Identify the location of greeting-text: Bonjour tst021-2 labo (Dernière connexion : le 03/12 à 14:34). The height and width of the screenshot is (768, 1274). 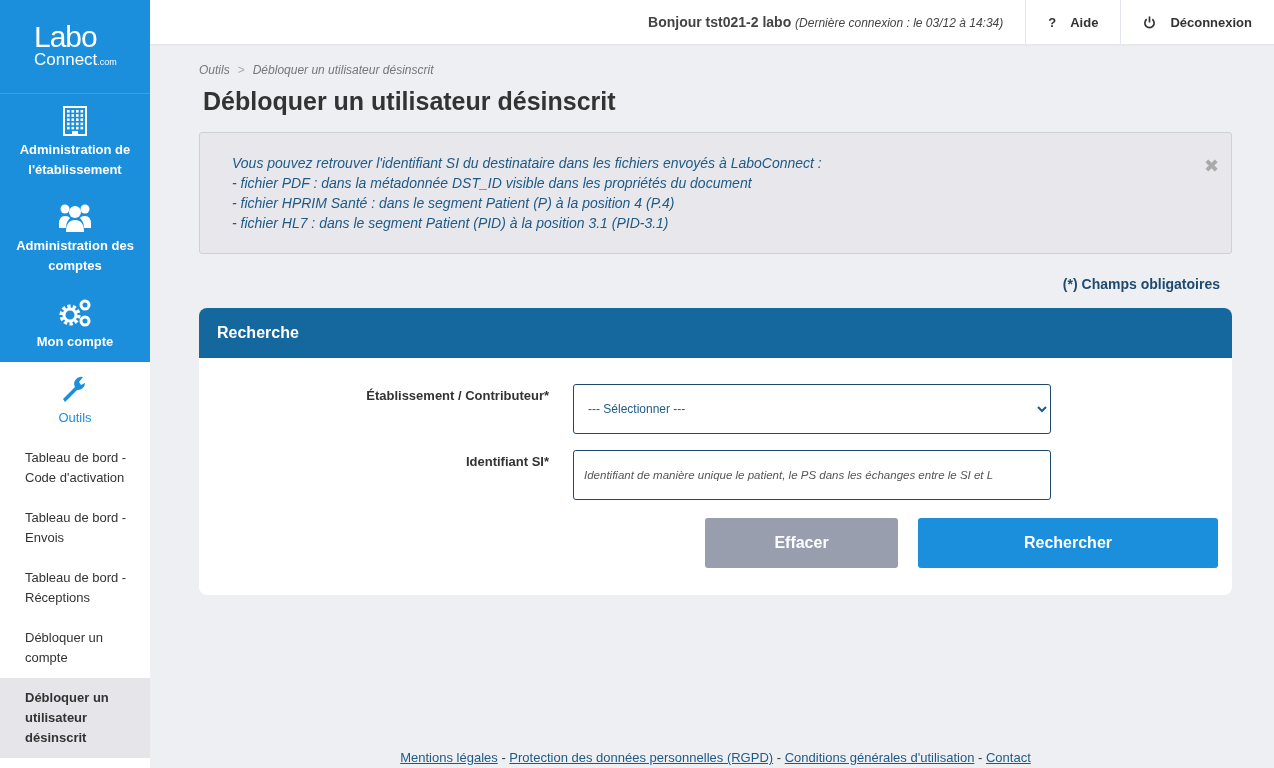
(826, 22).